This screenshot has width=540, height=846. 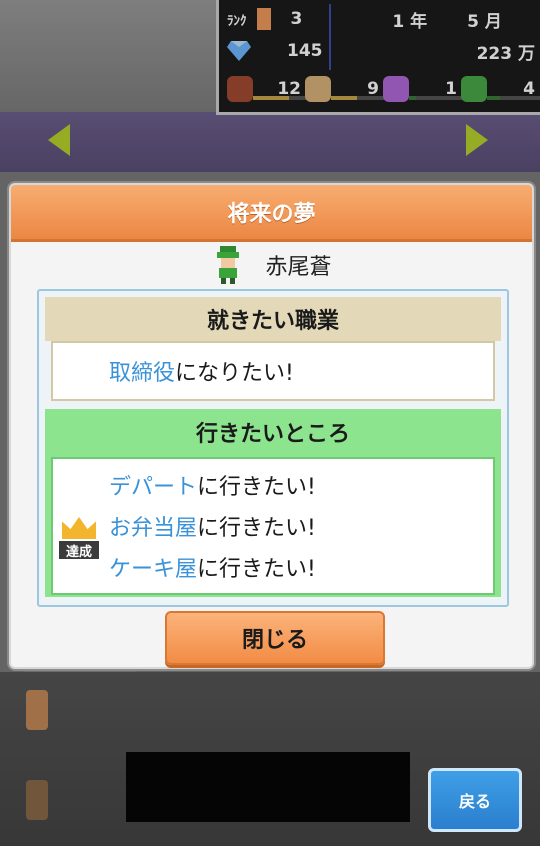 I want to click on achieved-badge: 達成, so click(x=79, y=537).